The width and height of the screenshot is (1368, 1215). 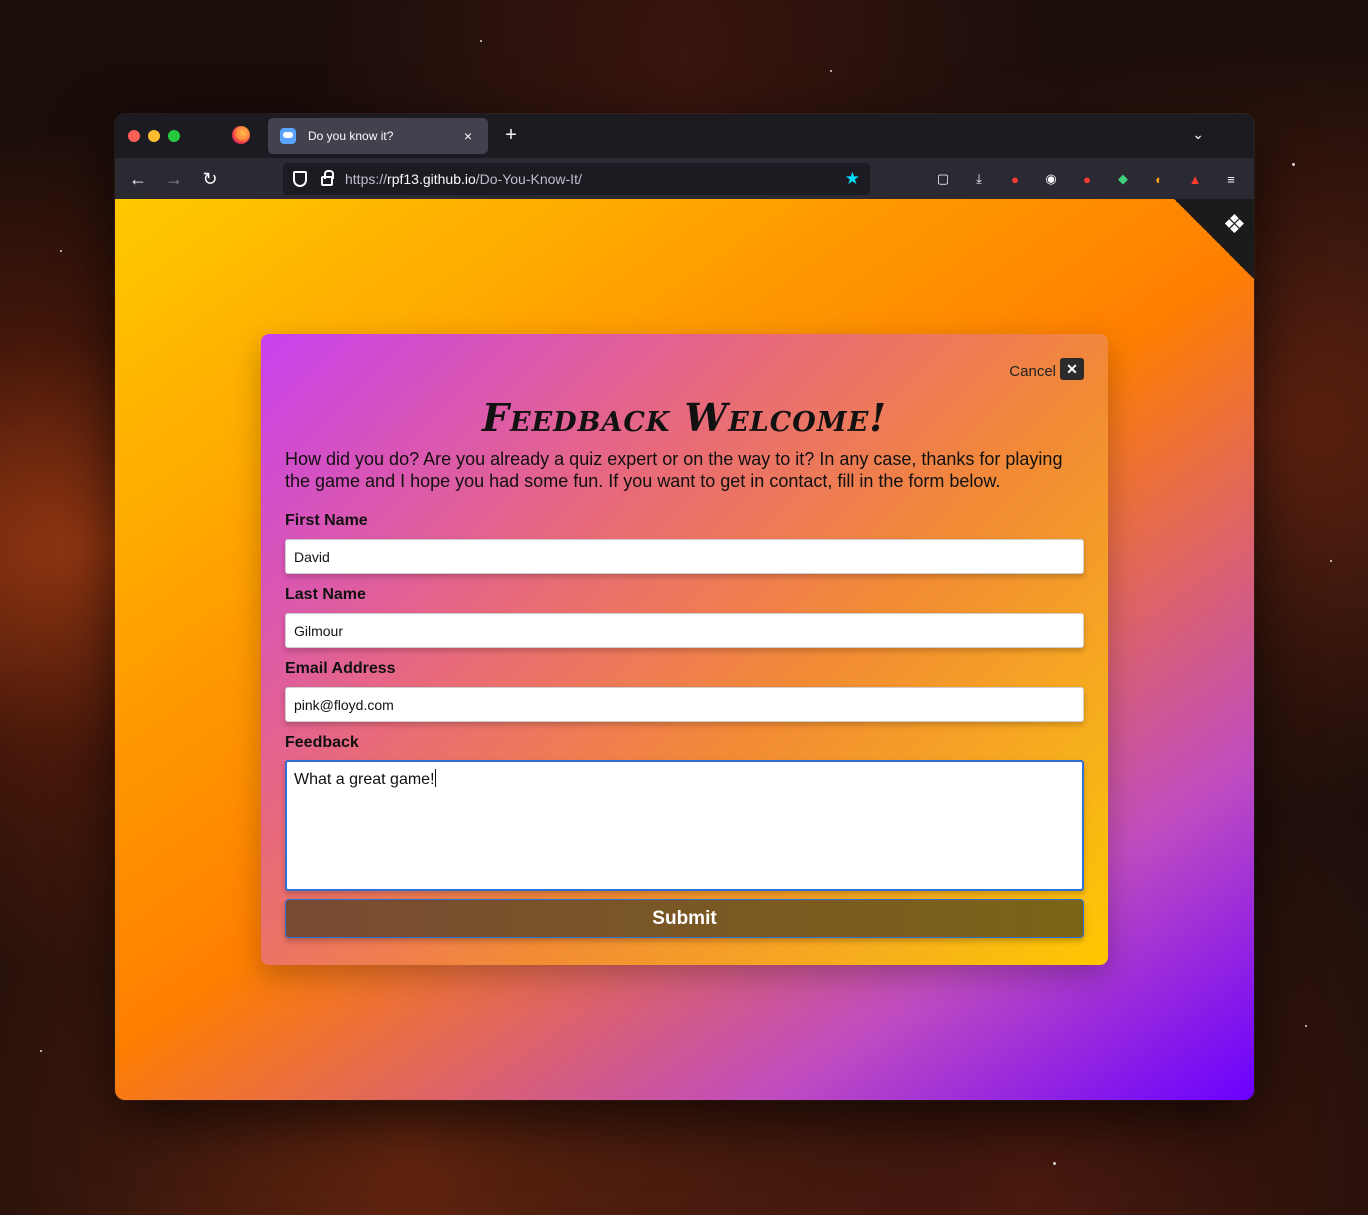 I want to click on close-icon: ✕, so click(x=1072, y=369).